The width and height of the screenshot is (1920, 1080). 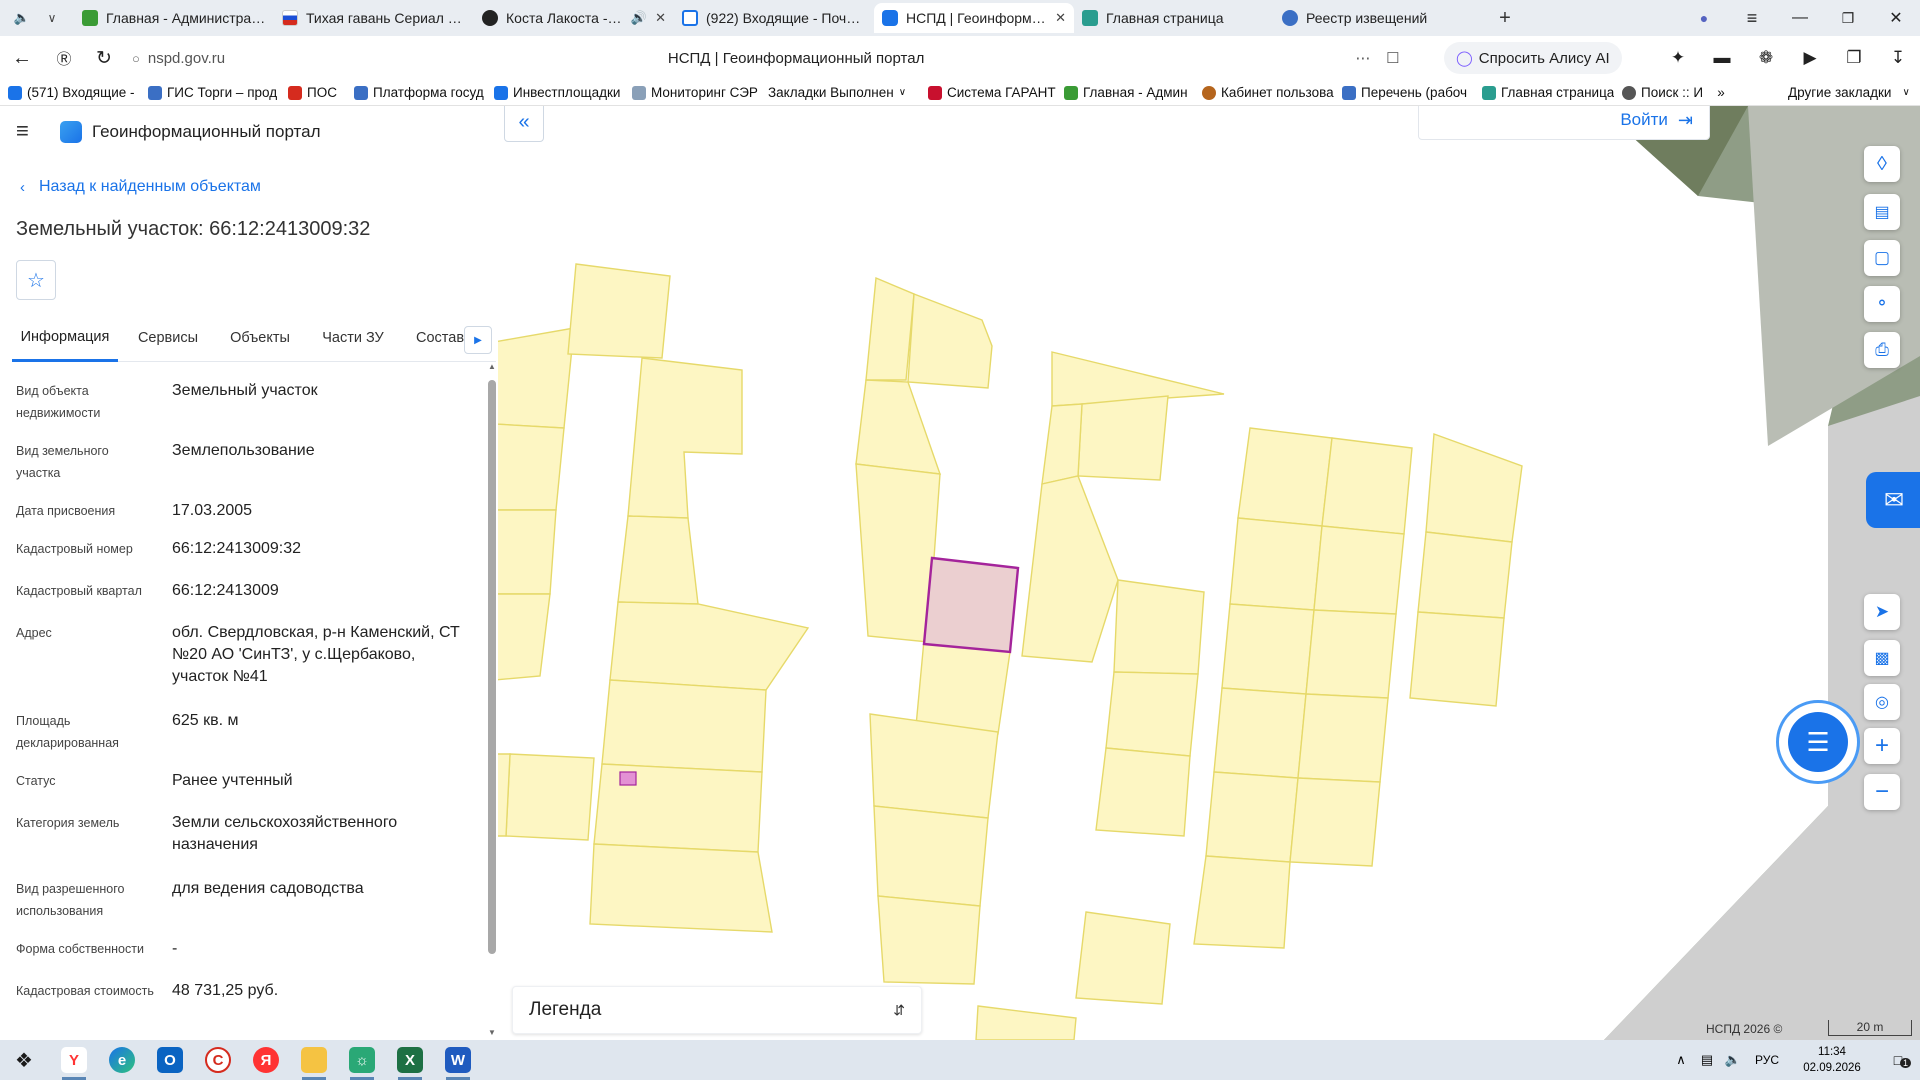 What do you see at coordinates (1681, 1060) in the screenshot?
I see `tray-chevron-up-icon: ∧` at bounding box center [1681, 1060].